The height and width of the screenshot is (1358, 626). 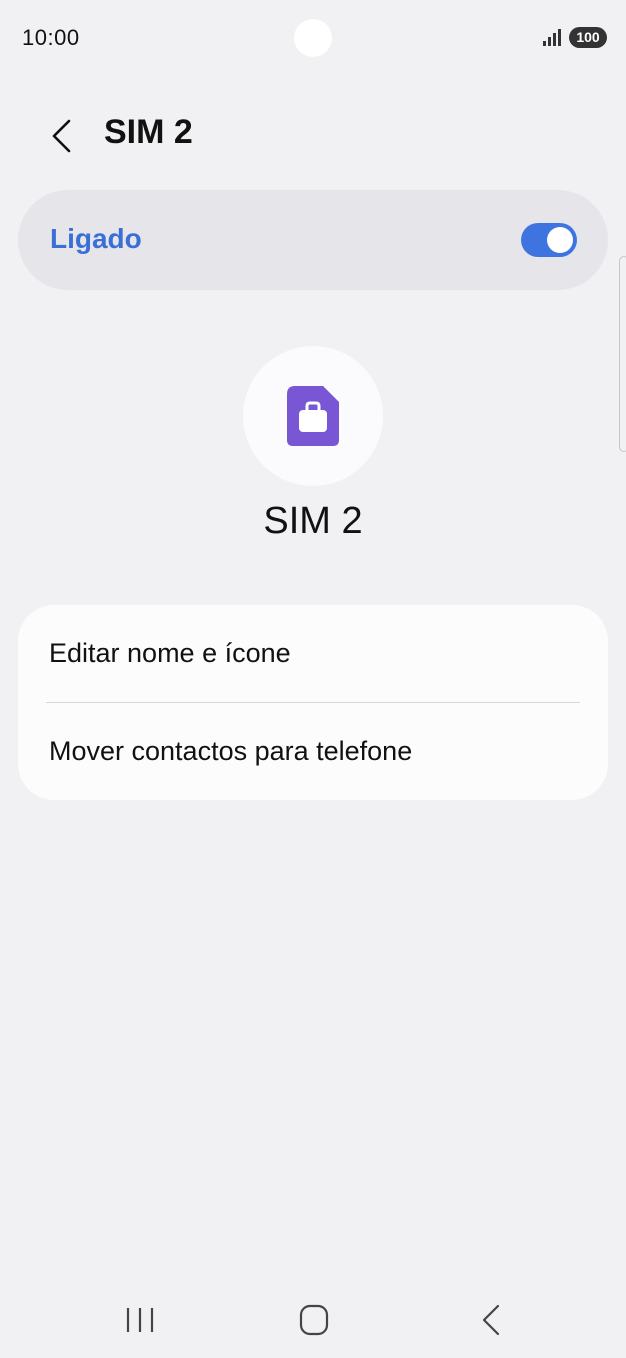 I want to click on master-switch-bar: Ligado, so click(x=313, y=240).